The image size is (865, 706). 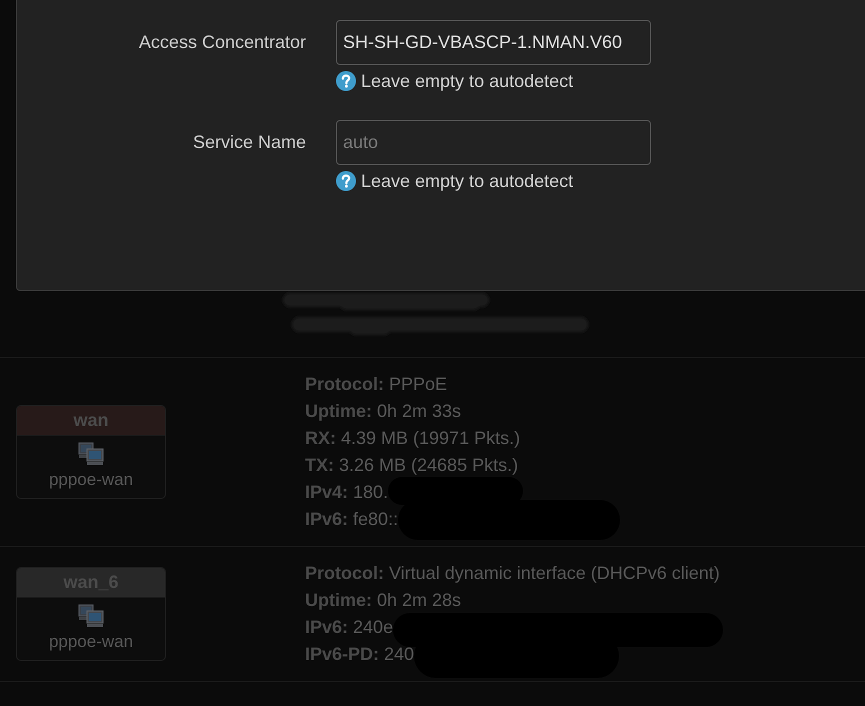 I want to click on detail-label: RX:, so click(x=320, y=438).